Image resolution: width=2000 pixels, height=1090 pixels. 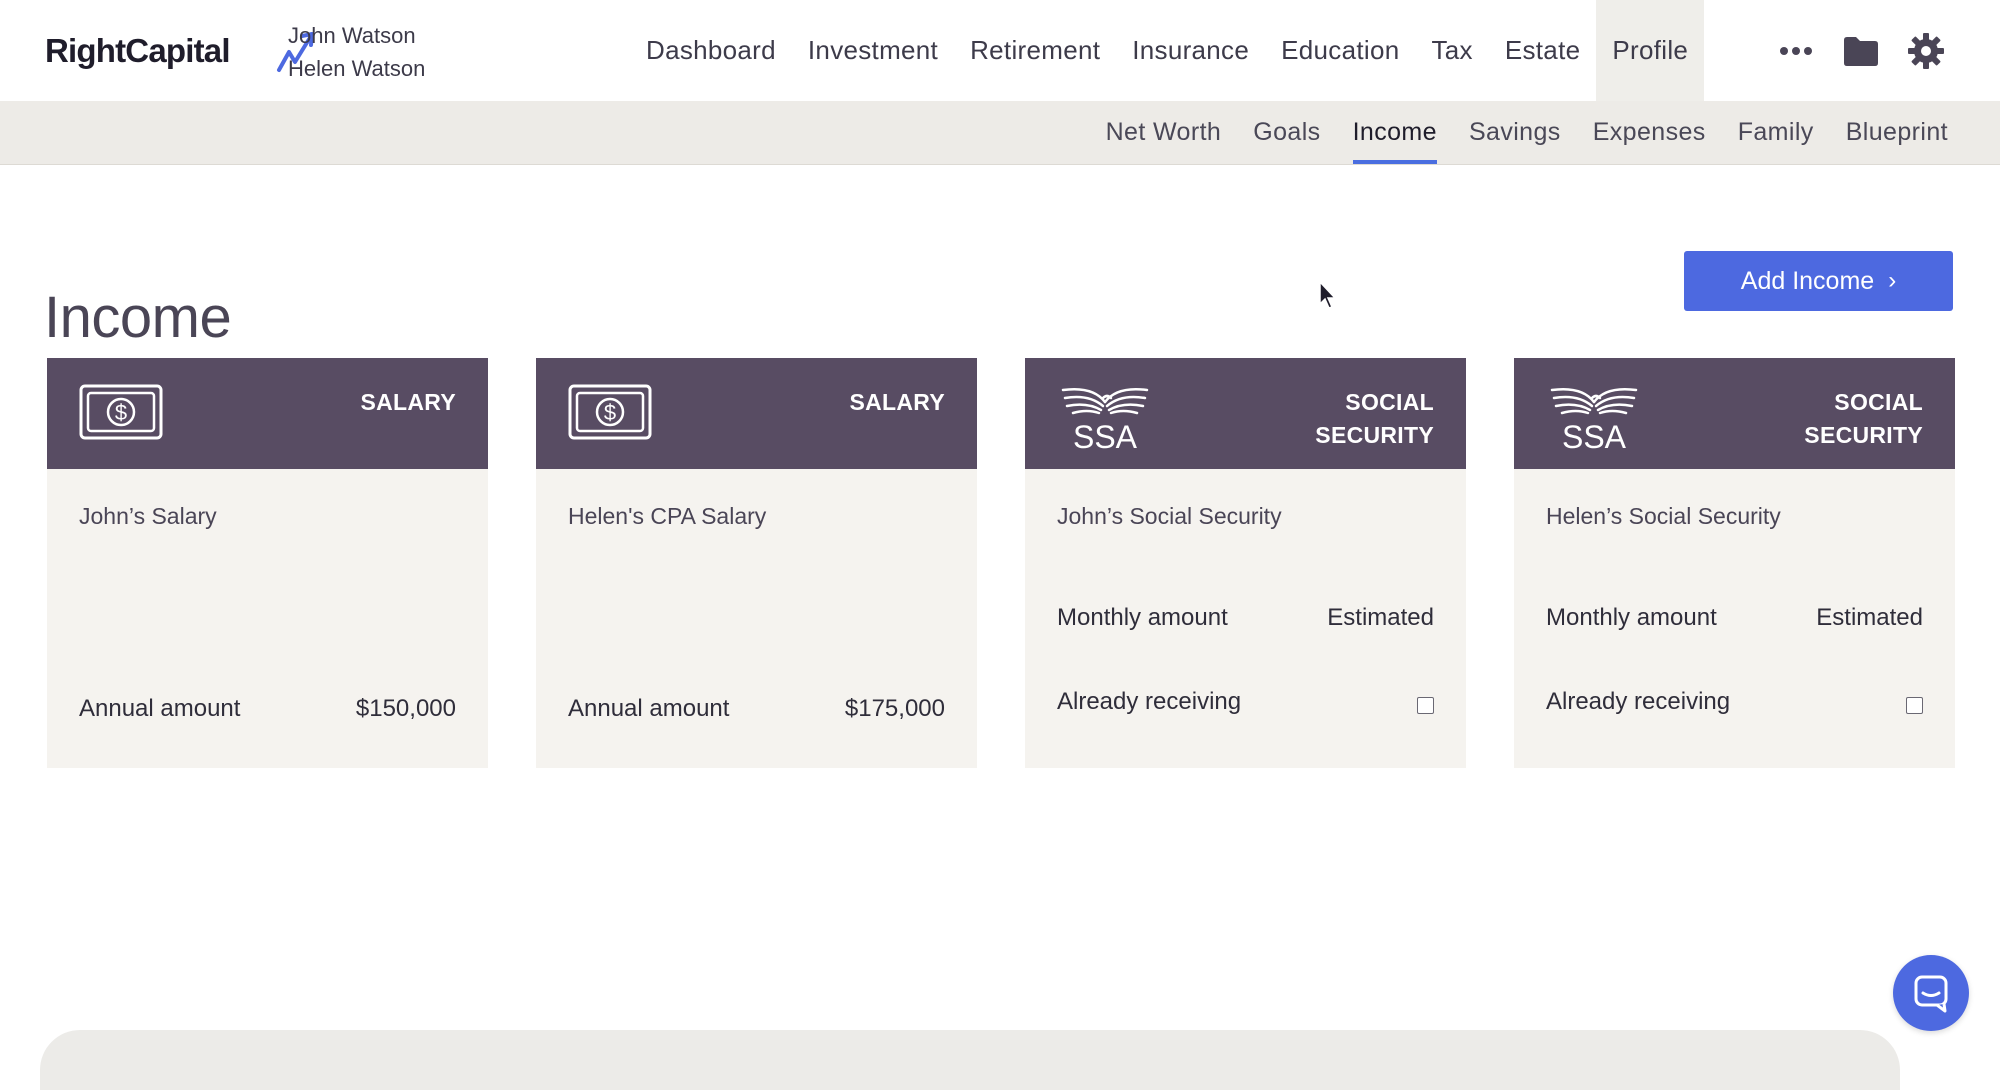 I want to click on tab-expenses: Expenses, so click(x=1649, y=132).